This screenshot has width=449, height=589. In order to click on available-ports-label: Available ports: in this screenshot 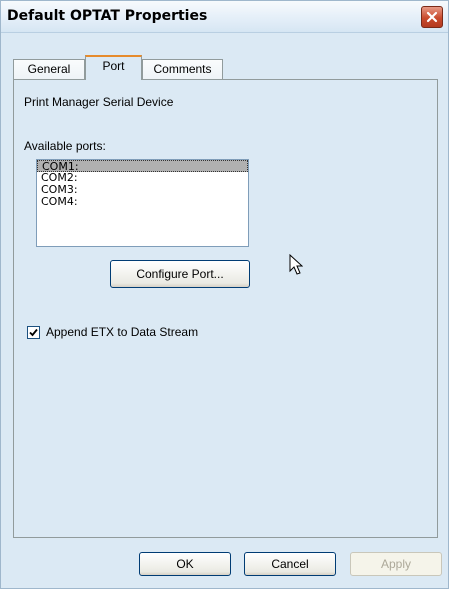, I will do `click(65, 146)`.